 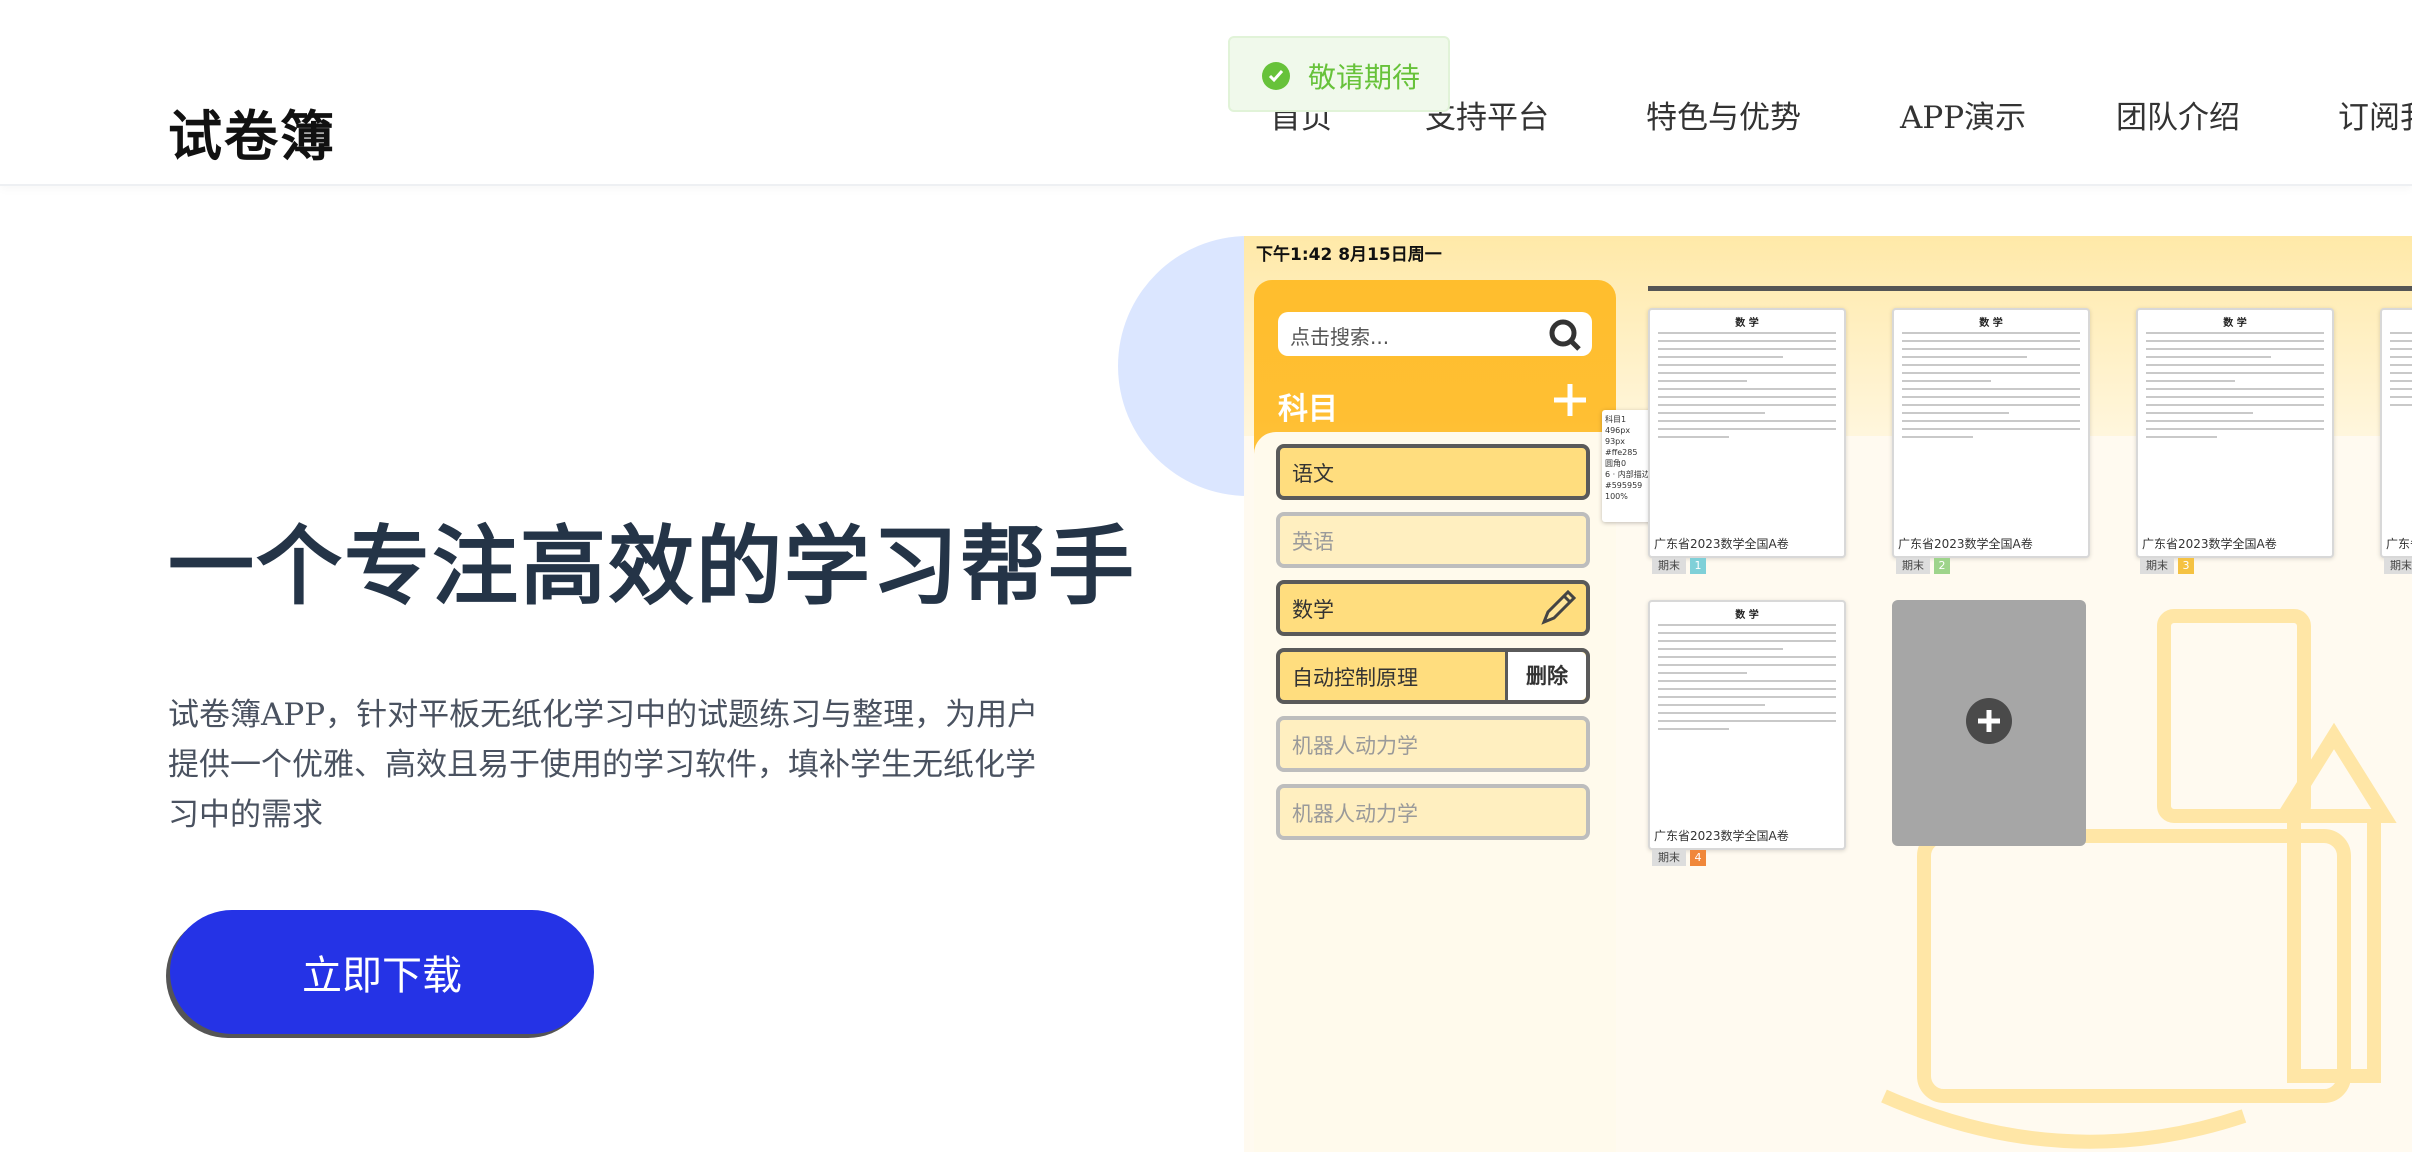 What do you see at coordinates (2030, 288) in the screenshot?
I see `shelf-divider` at bounding box center [2030, 288].